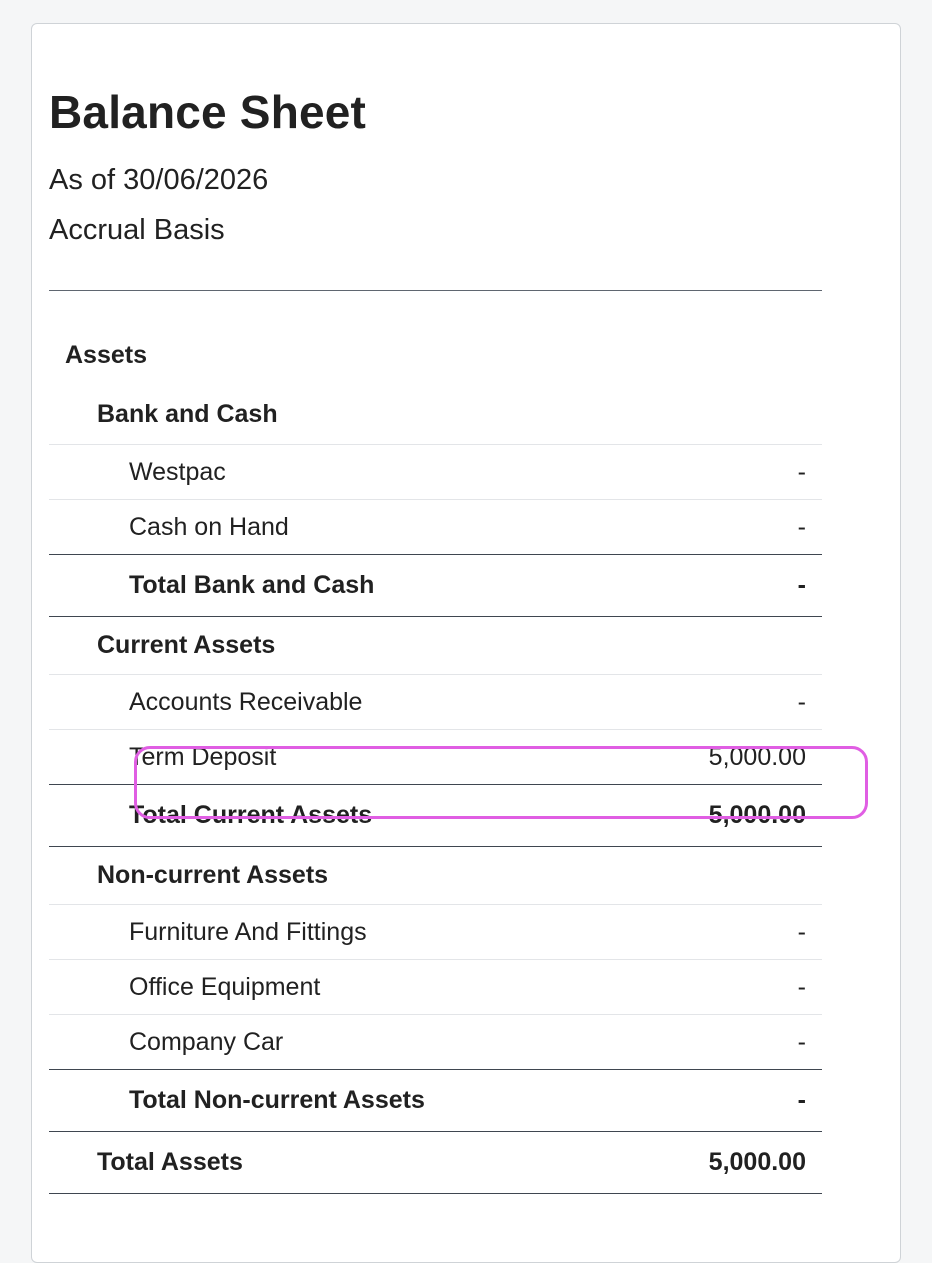  What do you see at coordinates (435, 932) in the screenshot?
I see `account-row-furniture-and-fittings: Furniture And Fittings -` at bounding box center [435, 932].